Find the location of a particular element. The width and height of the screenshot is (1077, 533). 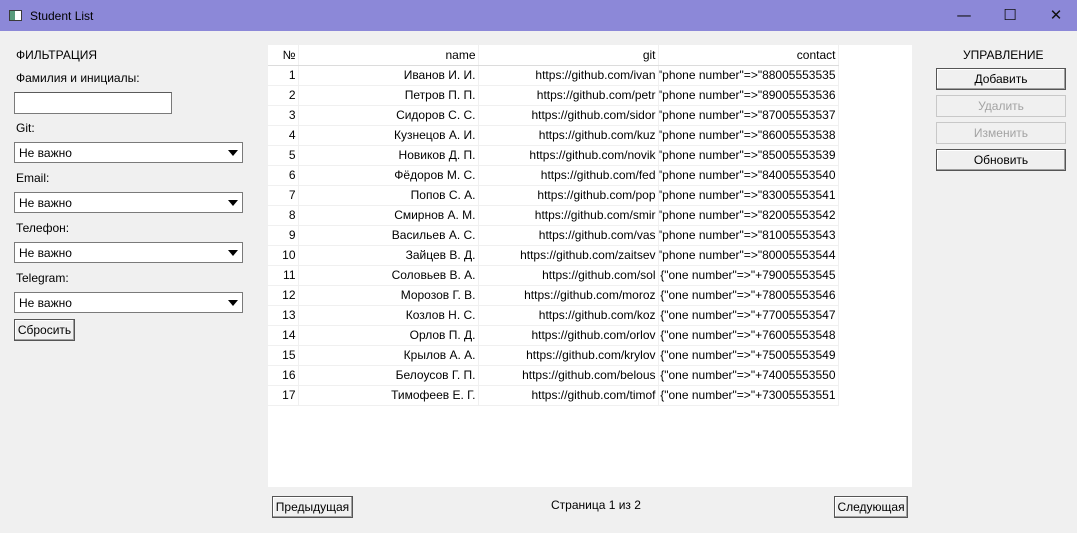

cell-git: https://github.com/moroz is located at coordinates (568, 295).